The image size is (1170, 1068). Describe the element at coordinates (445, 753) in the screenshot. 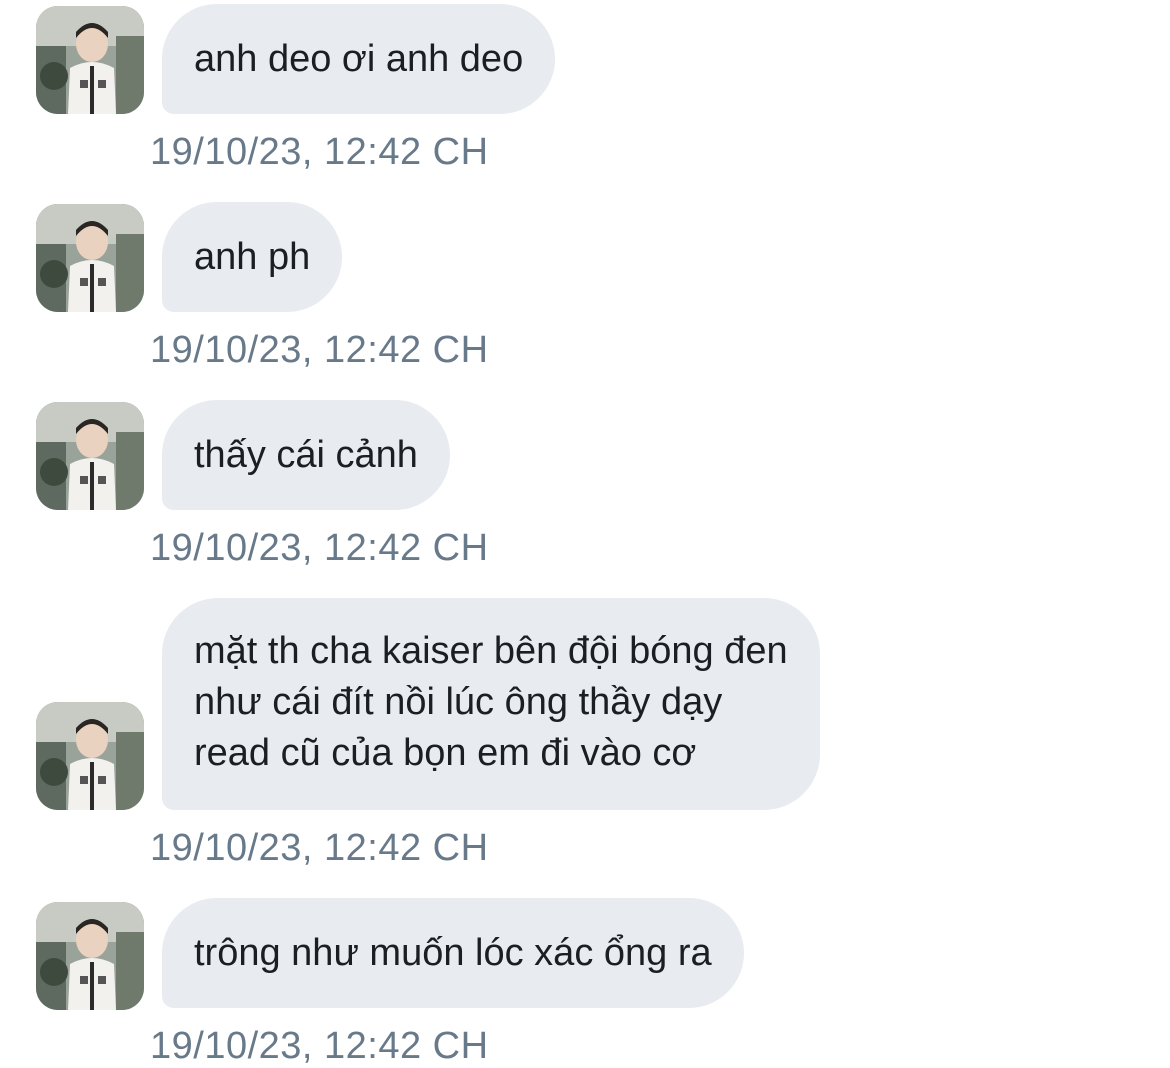

I see `message-text-line: read cũ của bọn em đi vào cơ` at that location.